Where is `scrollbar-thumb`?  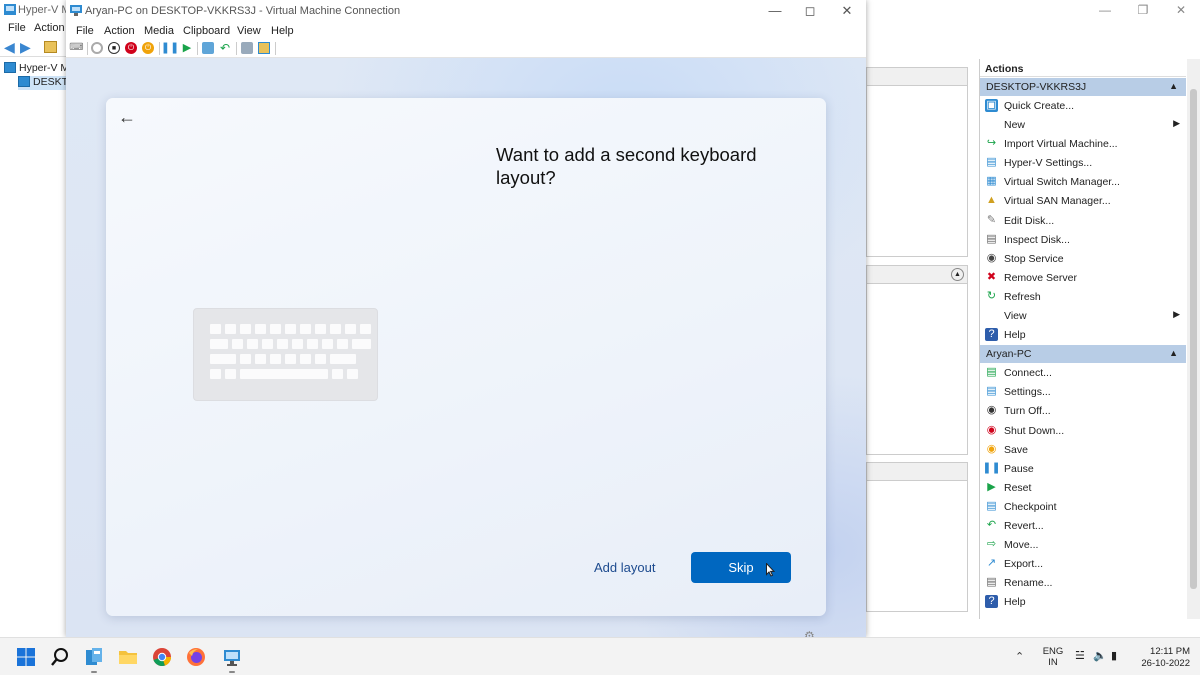 scrollbar-thumb is located at coordinates (1193, 339).